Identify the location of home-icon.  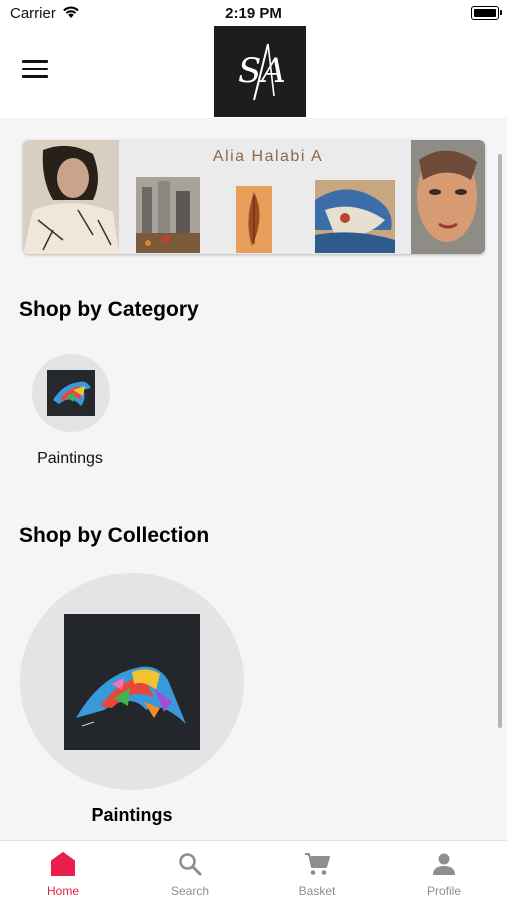
(63, 866).